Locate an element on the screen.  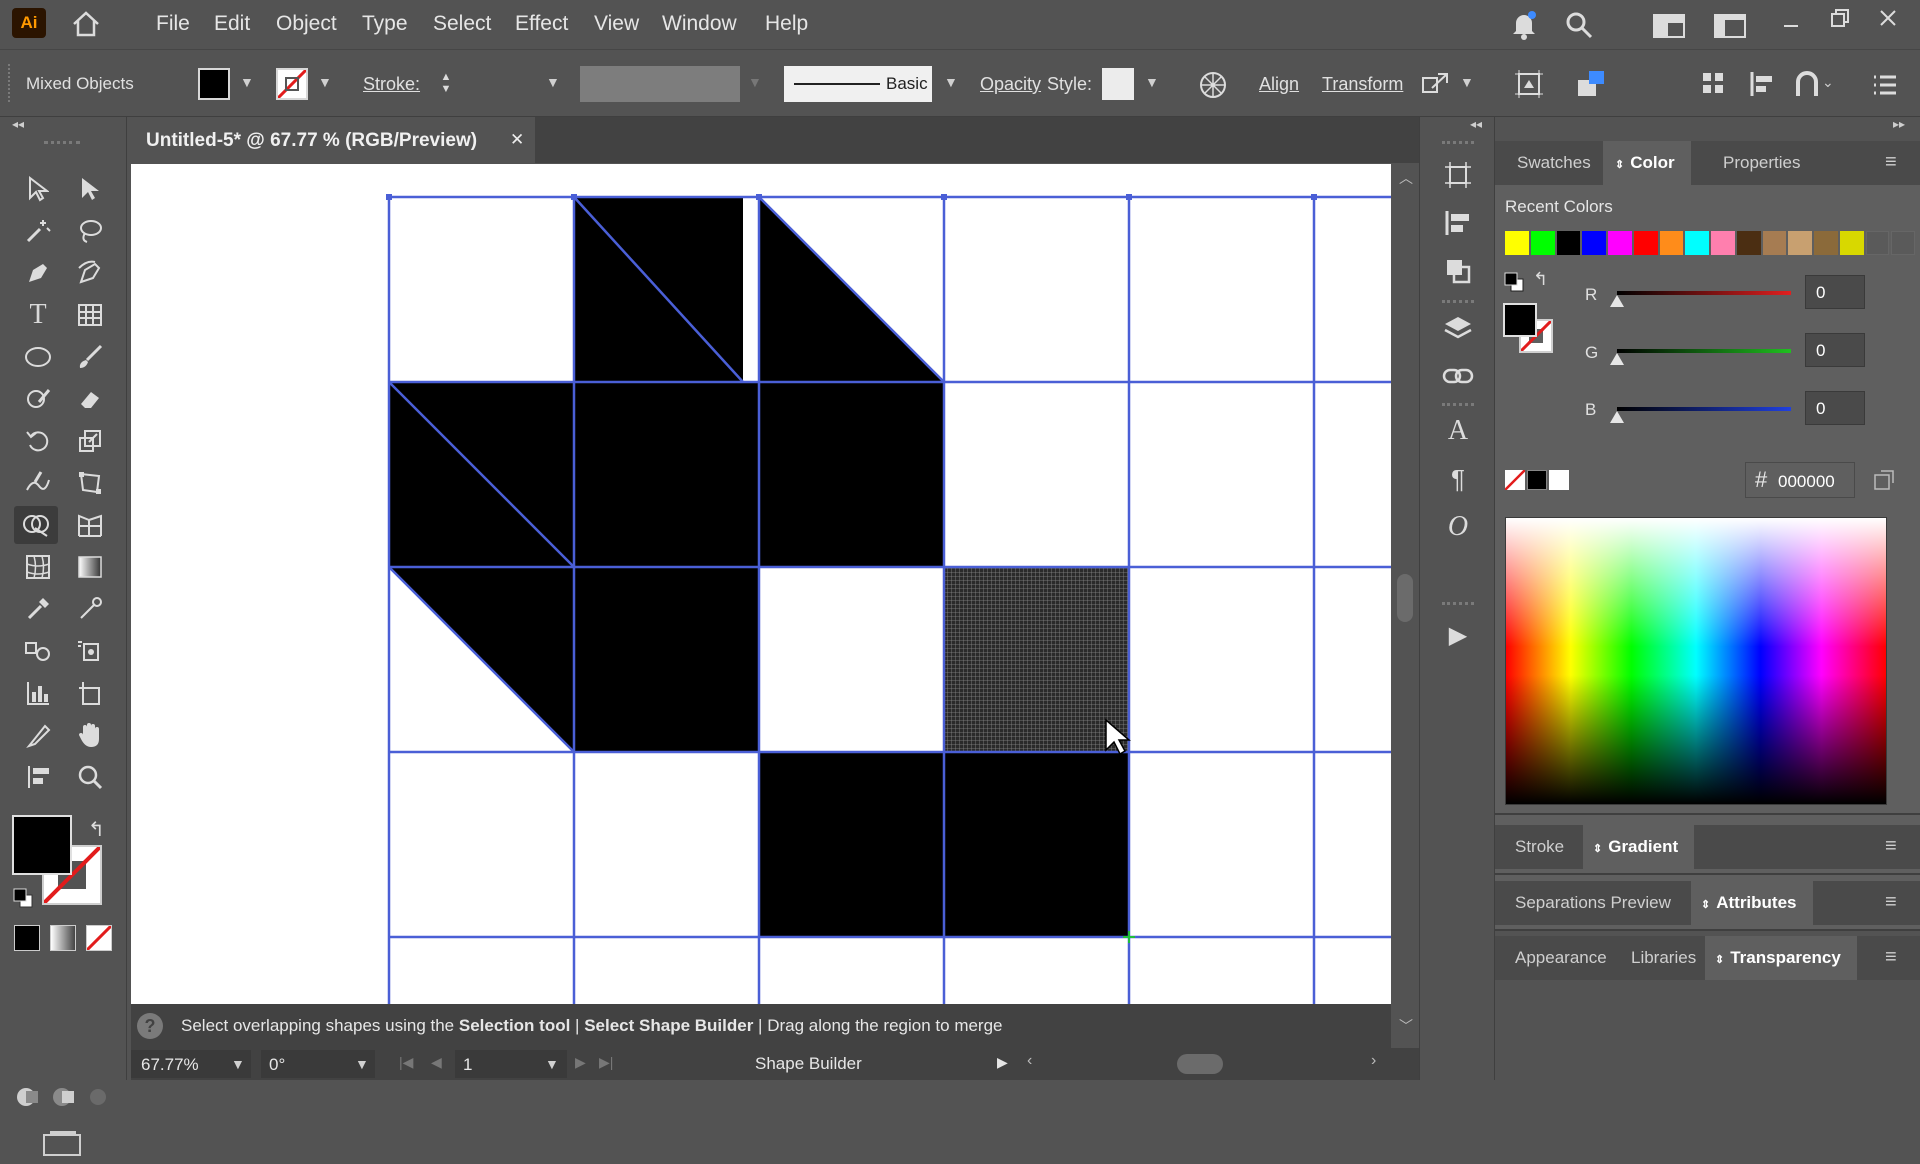
workspace-switcher-icon is located at coordinates (1669, 26).